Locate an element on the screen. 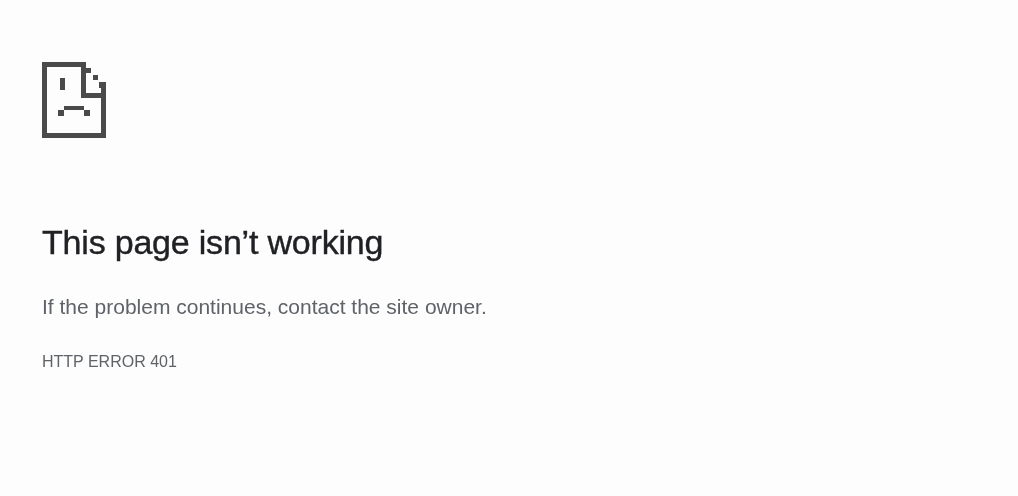 Image resolution: width=1018 pixels, height=496 pixels. sad-page-icon is located at coordinates (74, 100).